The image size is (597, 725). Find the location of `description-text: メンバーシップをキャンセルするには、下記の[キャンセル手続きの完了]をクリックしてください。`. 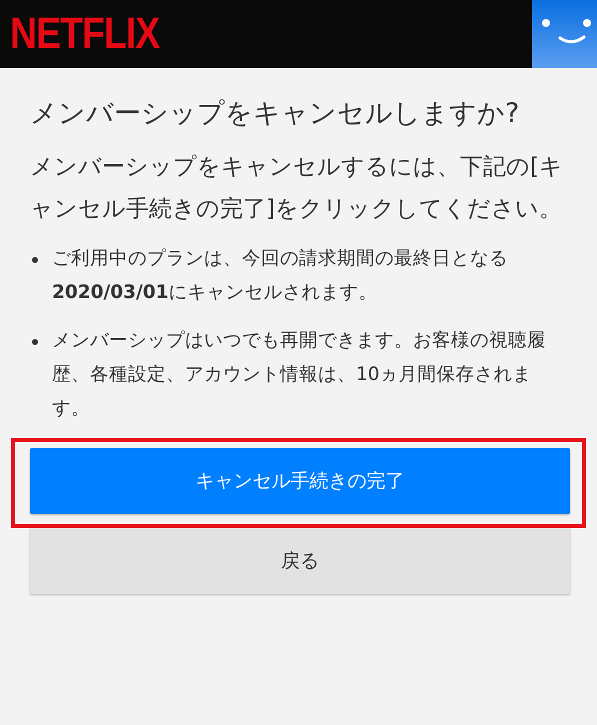

description-text: メンバーシップをキャンセルするには、下記の[キャンセル手続きの完了]をクリックしてください。 is located at coordinates (297, 188).